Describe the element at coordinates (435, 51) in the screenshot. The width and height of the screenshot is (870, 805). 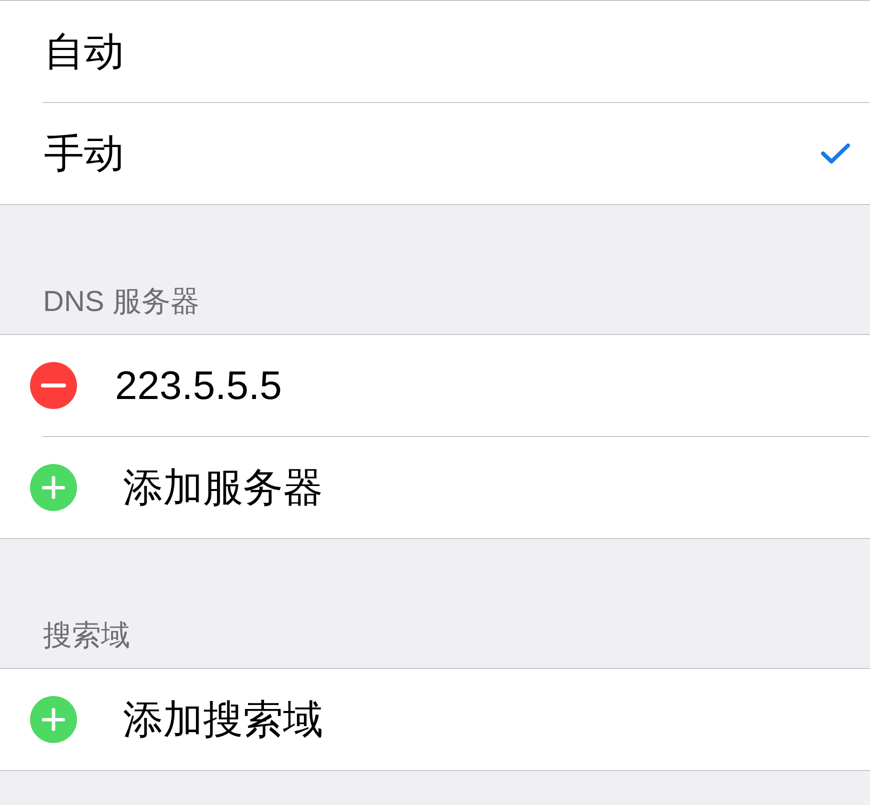
I see `mode-option: 自动` at that location.